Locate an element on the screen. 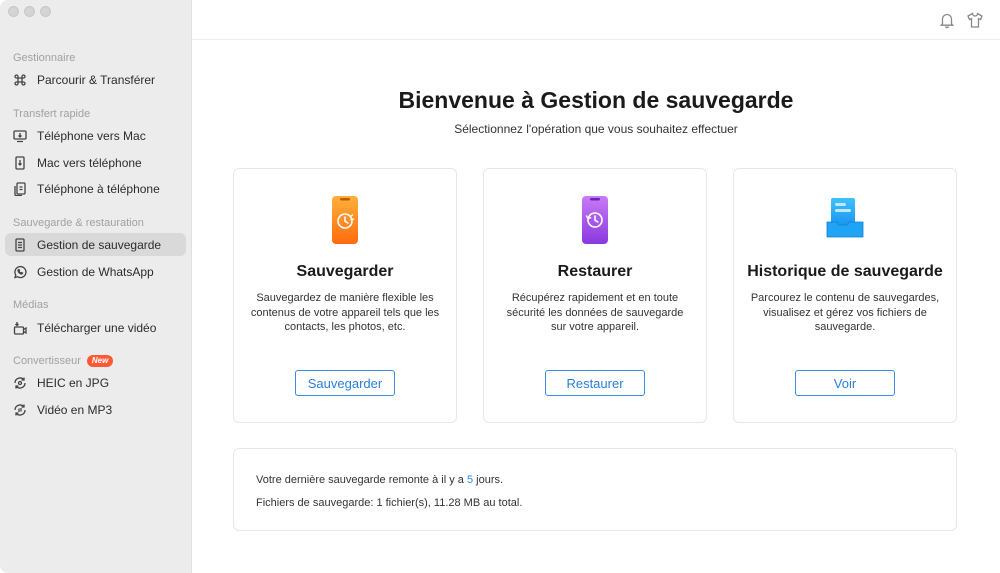  sidebar-item-phone-to-mac: Téléphone vers Mac is located at coordinates (95, 135).